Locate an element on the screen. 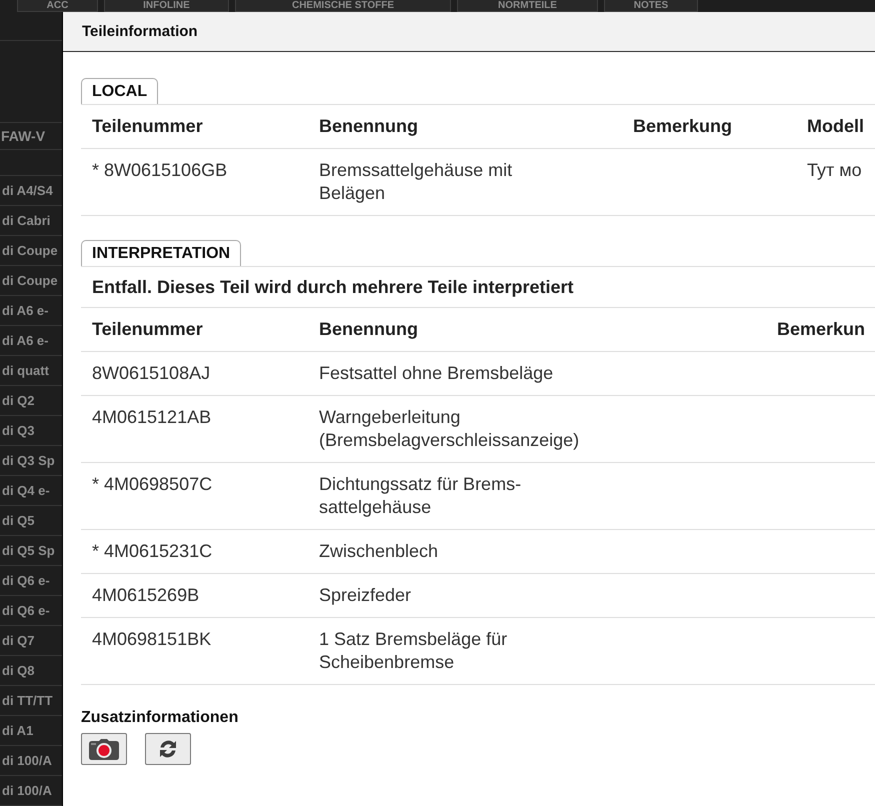 This screenshot has height=806, width=875. column-header: Bemerkun is located at coordinates (820, 329).